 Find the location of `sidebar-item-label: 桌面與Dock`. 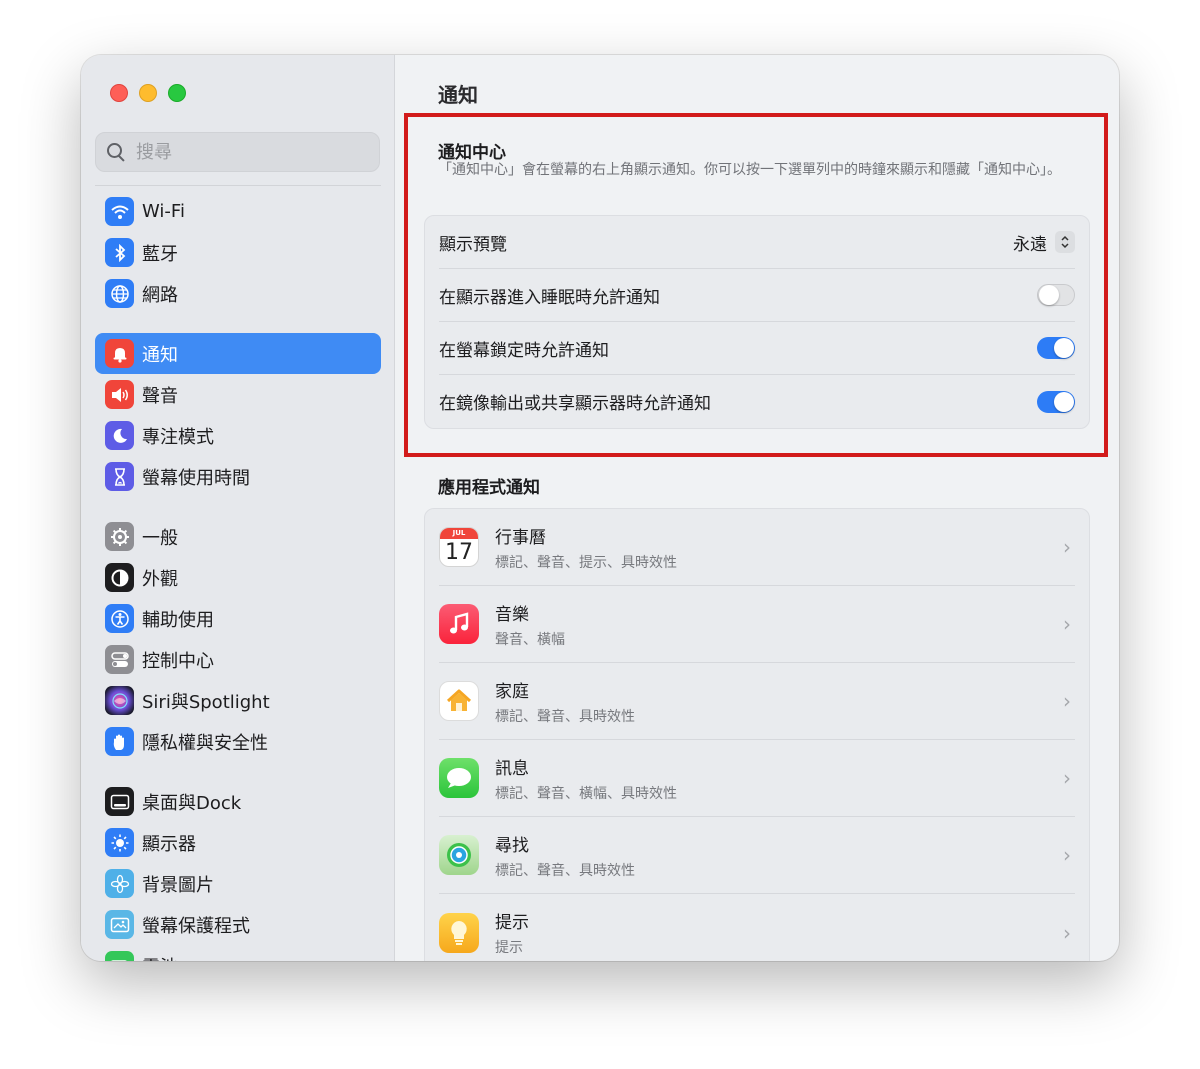

sidebar-item-label: 桌面與Dock is located at coordinates (192, 803).